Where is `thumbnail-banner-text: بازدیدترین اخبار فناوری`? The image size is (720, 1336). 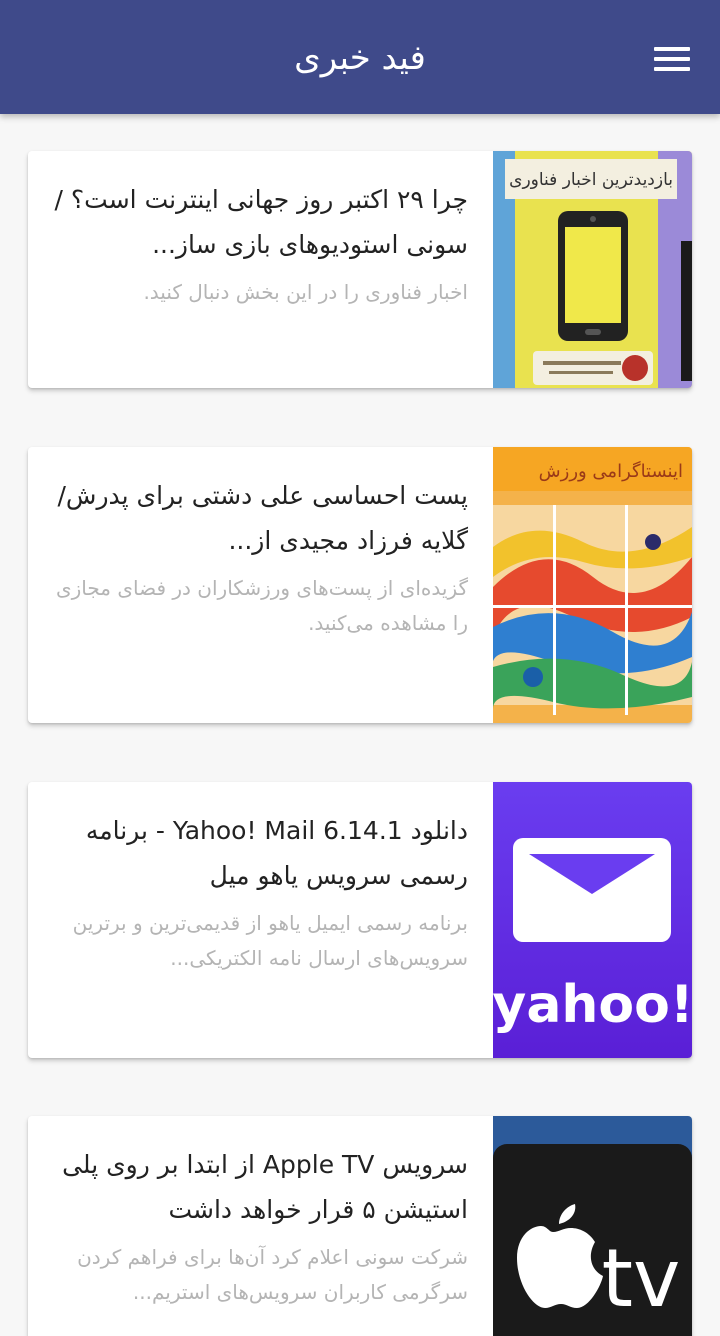 thumbnail-banner-text: بازدیدترین اخبار فناوری is located at coordinates (591, 180).